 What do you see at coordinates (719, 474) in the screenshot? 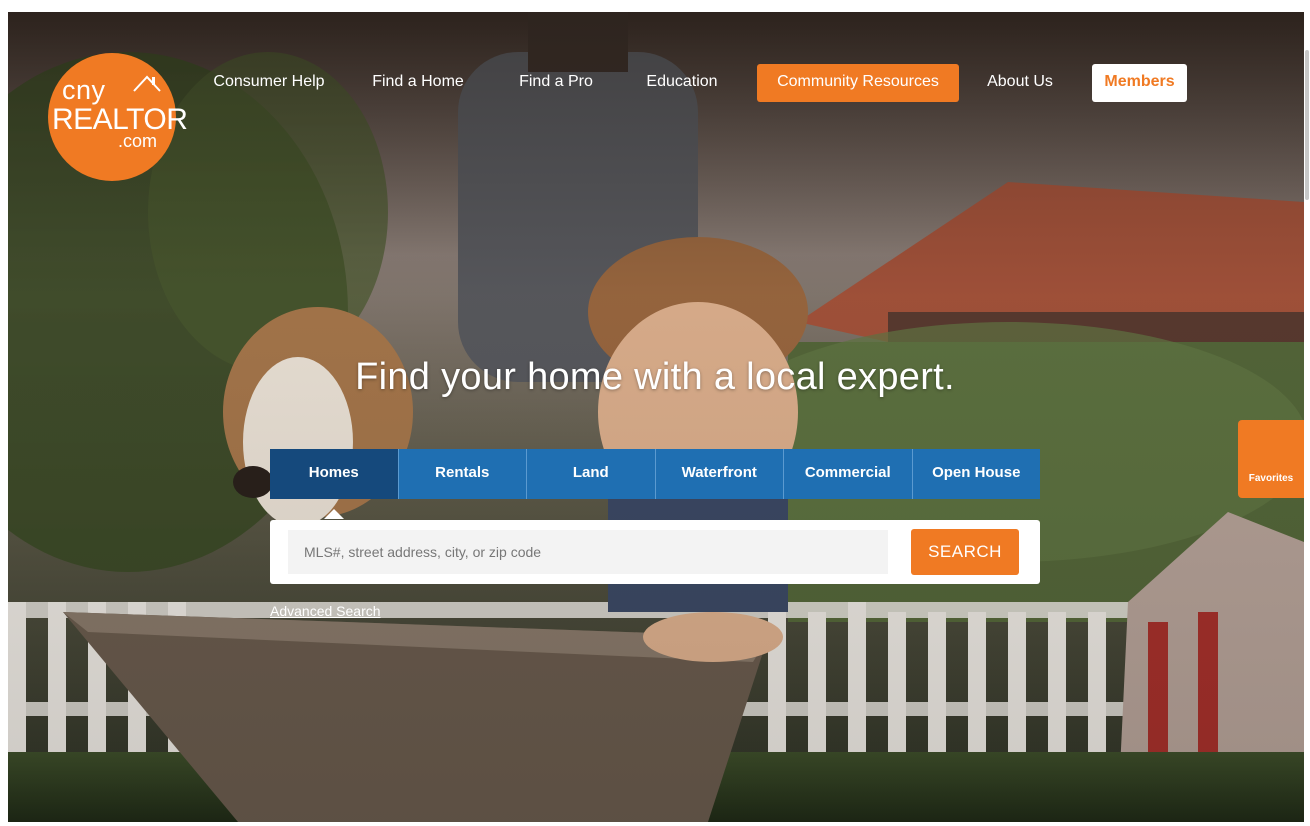
I see `tab-waterfront: Waterfront` at bounding box center [719, 474].